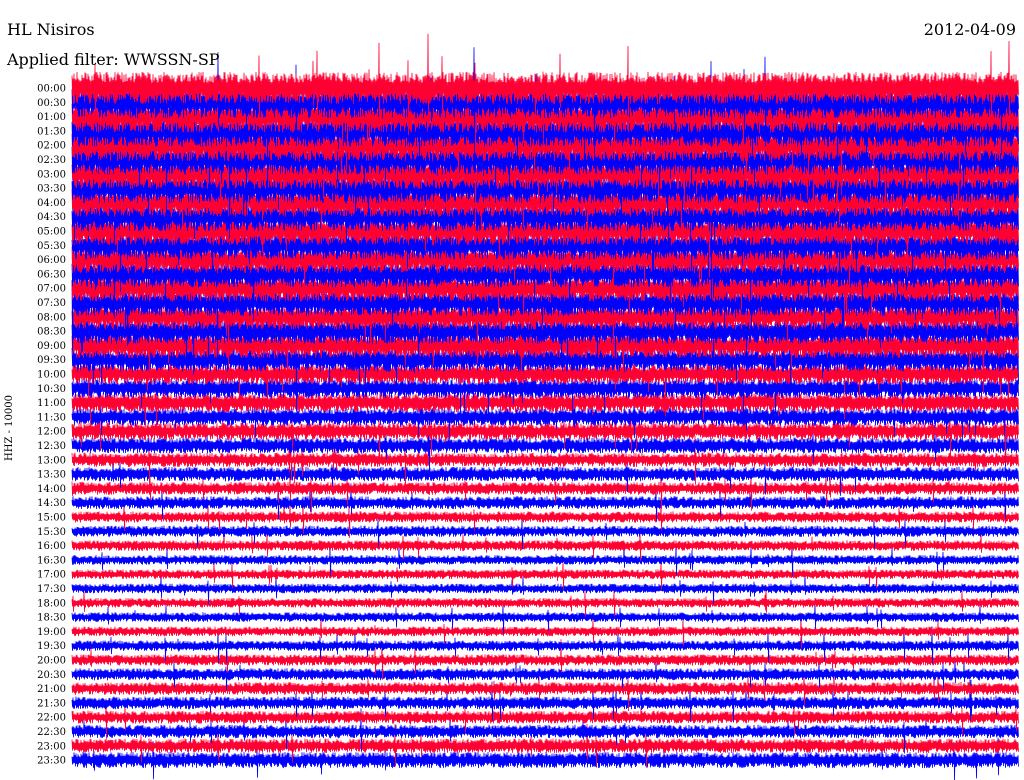  I want to click on row-label: 00:00, so click(51, 89).